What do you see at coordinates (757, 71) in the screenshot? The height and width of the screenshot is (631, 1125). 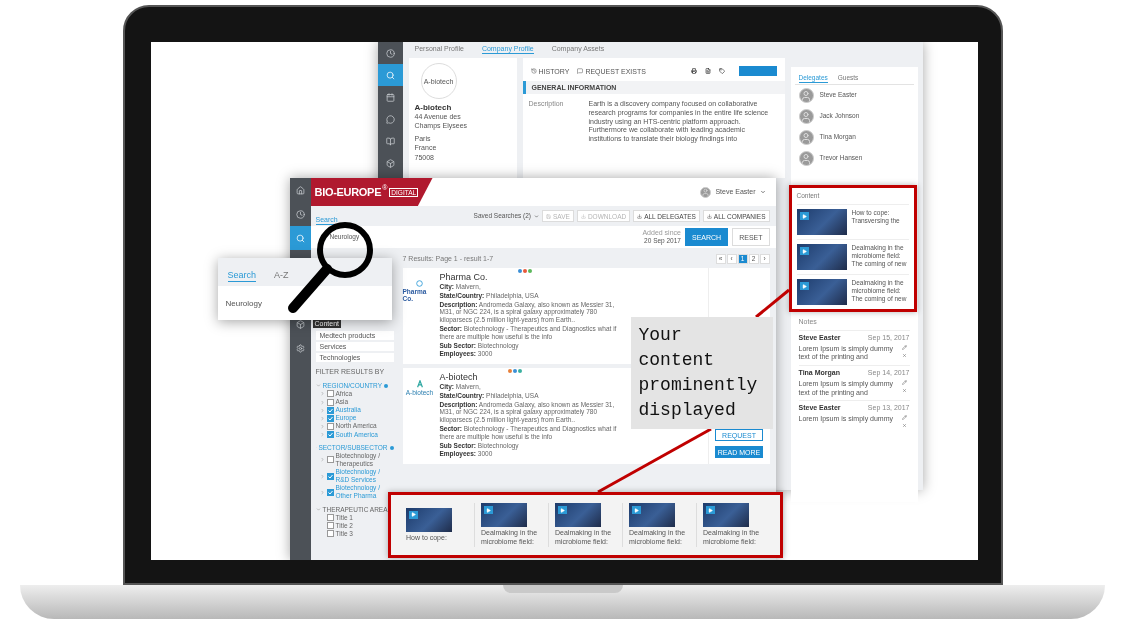 I see `action-button` at bounding box center [757, 71].